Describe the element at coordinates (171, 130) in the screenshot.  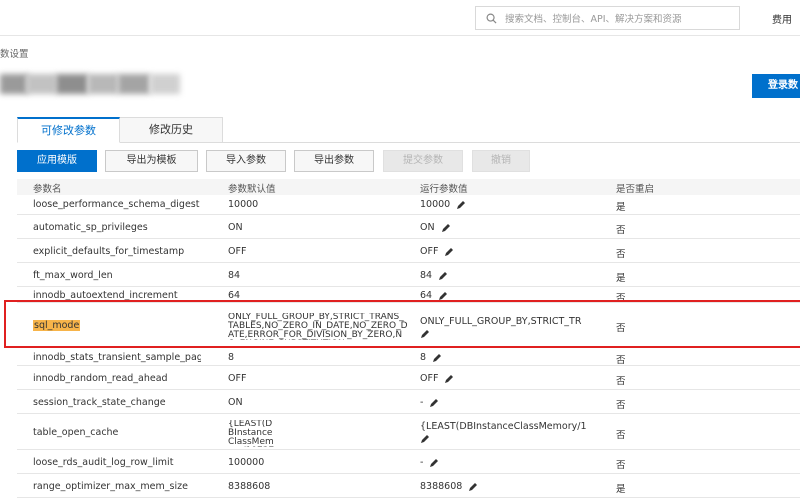
I see `tab-modification-history: 修改历史` at that location.